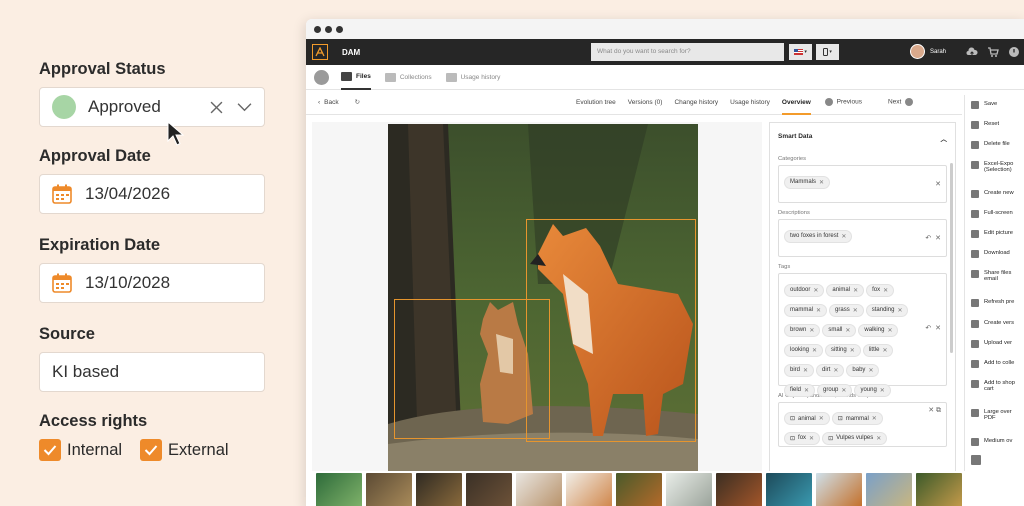 The image size is (1024, 506). I want to click on source-field: KI based, so click(152, 372).